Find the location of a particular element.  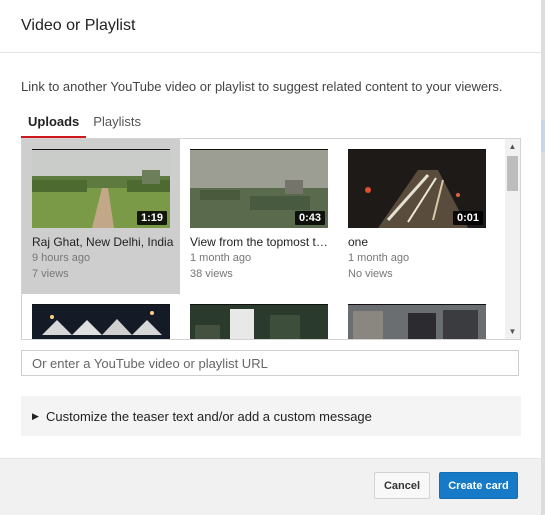

background-highlight is located at coordinates (543, 136).